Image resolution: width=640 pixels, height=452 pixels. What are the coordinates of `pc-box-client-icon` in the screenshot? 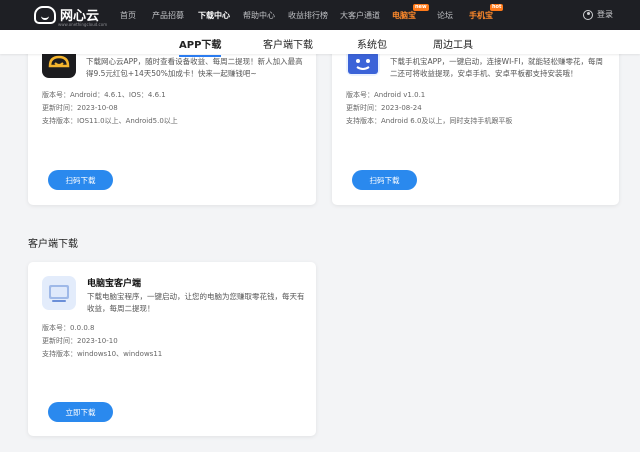 It's located at (59, 293).